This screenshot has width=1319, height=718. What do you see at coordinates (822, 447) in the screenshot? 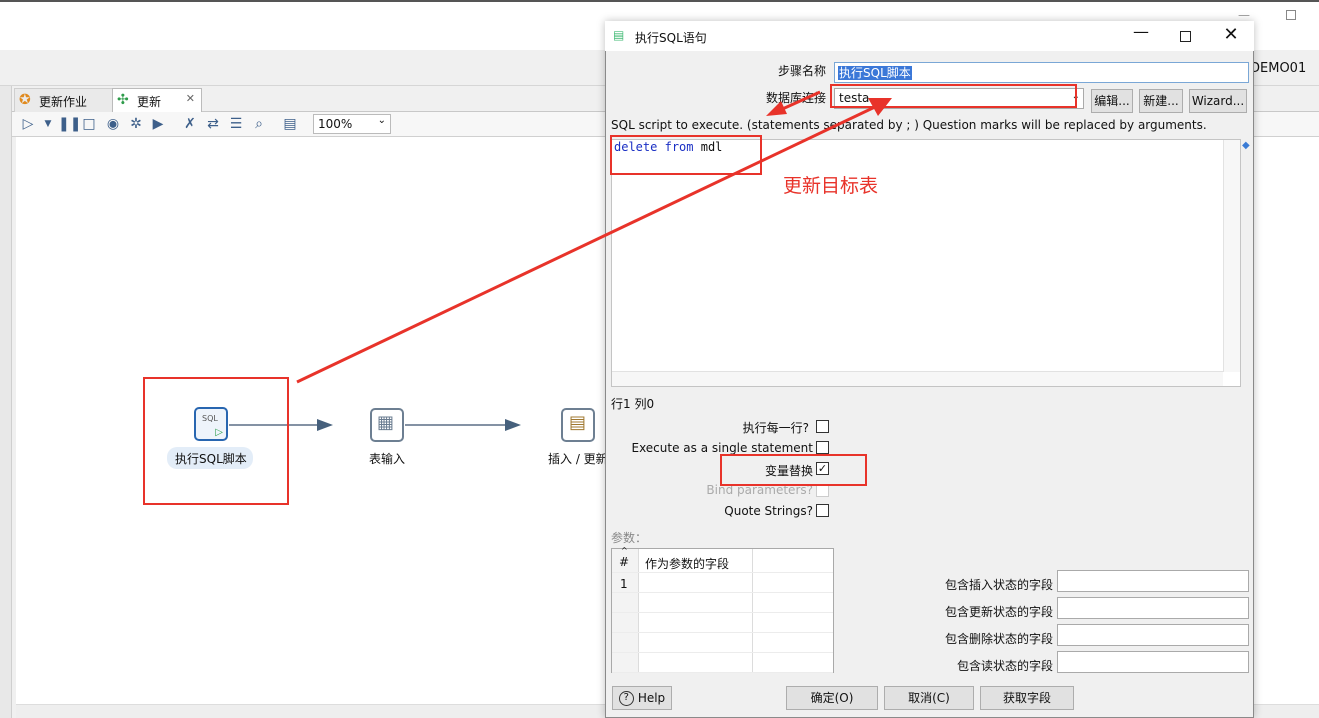
I see `single-statement-checkbox` at bounding box center [822, 447].